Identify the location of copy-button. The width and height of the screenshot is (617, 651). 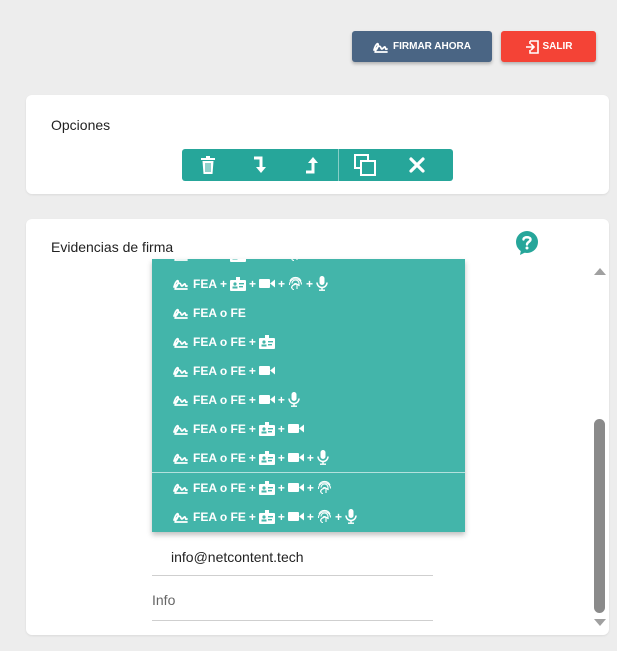
(365, 165).